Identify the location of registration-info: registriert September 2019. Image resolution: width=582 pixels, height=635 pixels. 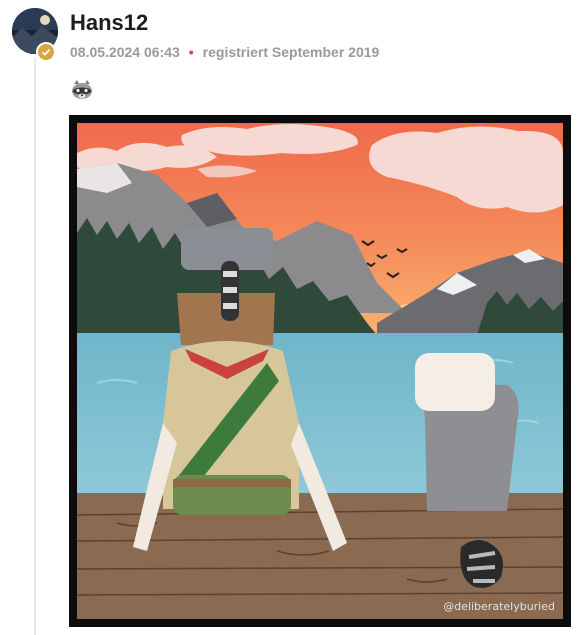
(291, 52).